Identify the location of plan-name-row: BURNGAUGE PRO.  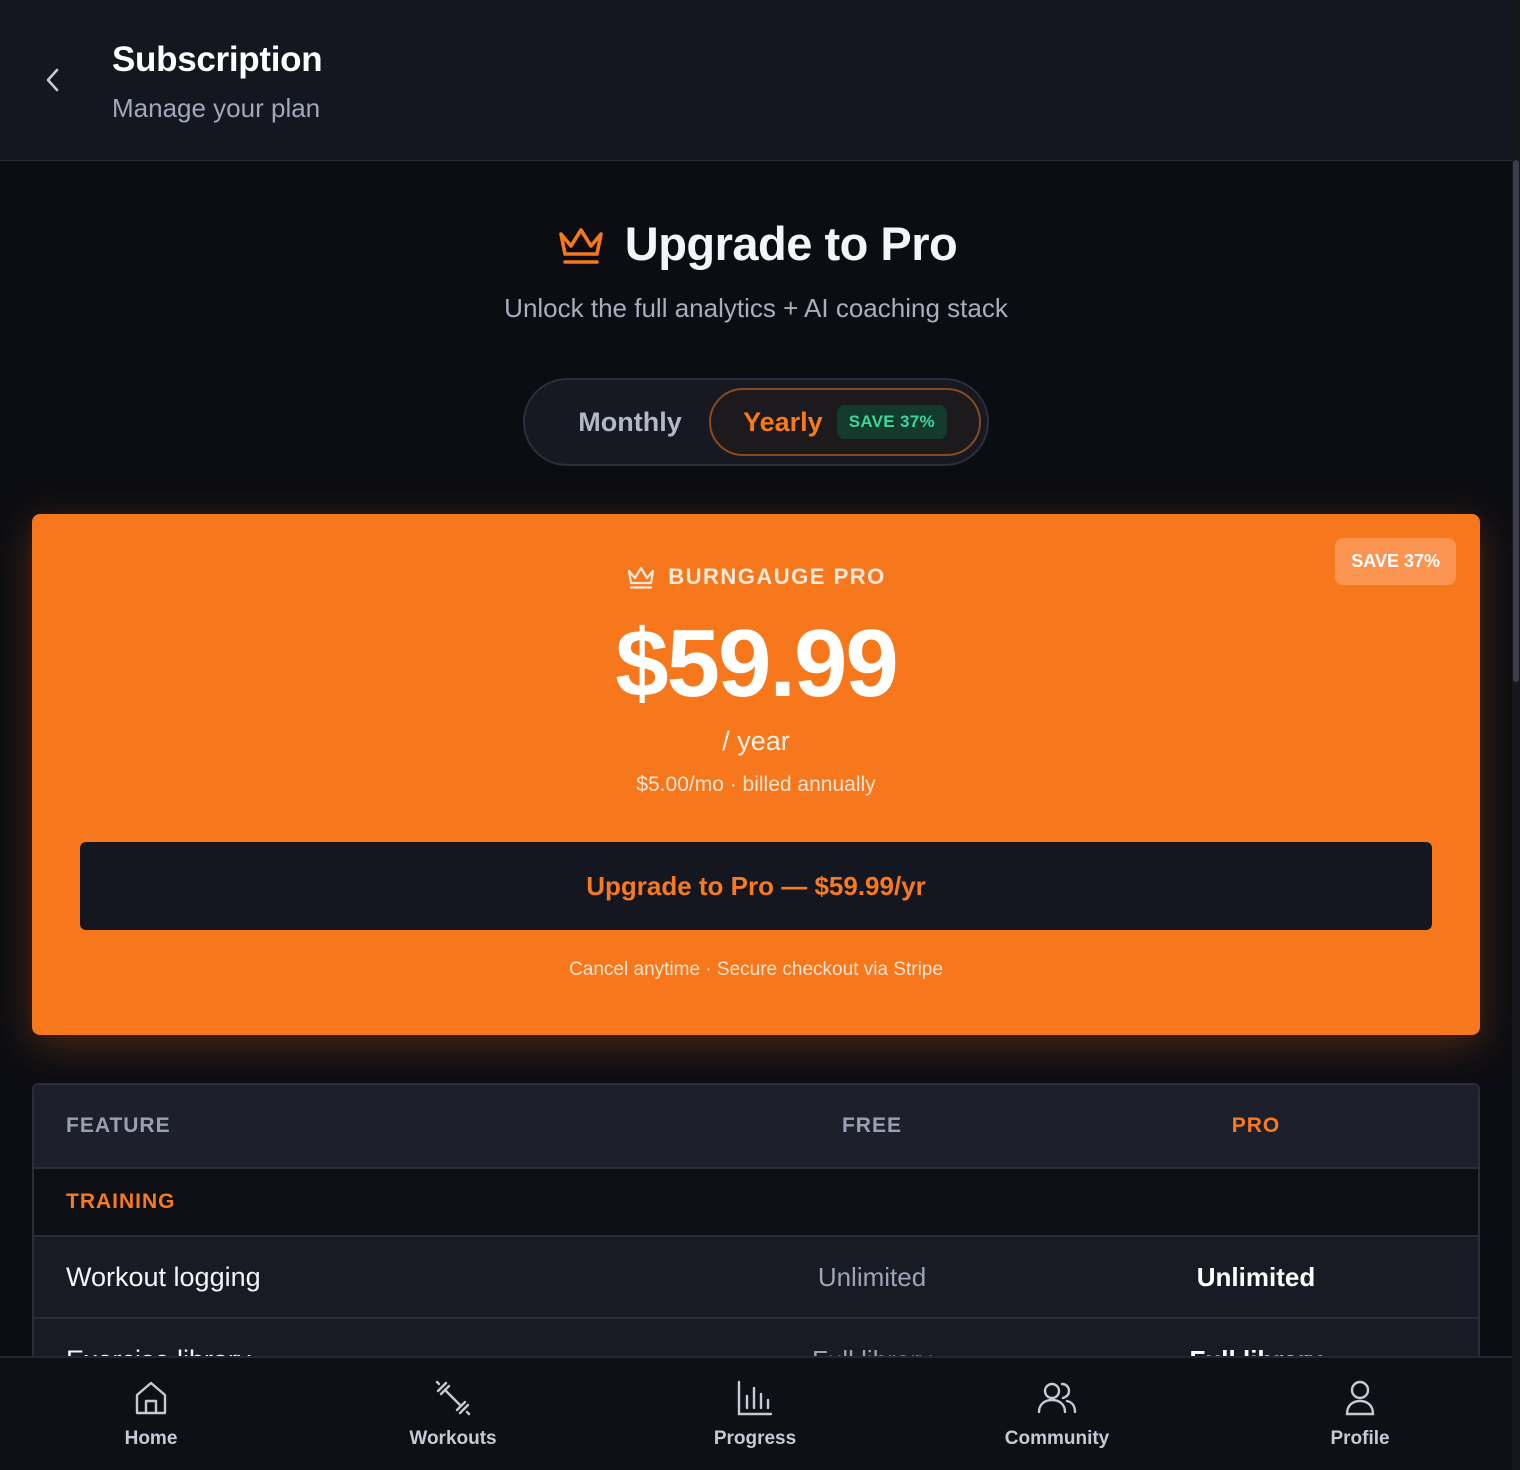
(756, 577).